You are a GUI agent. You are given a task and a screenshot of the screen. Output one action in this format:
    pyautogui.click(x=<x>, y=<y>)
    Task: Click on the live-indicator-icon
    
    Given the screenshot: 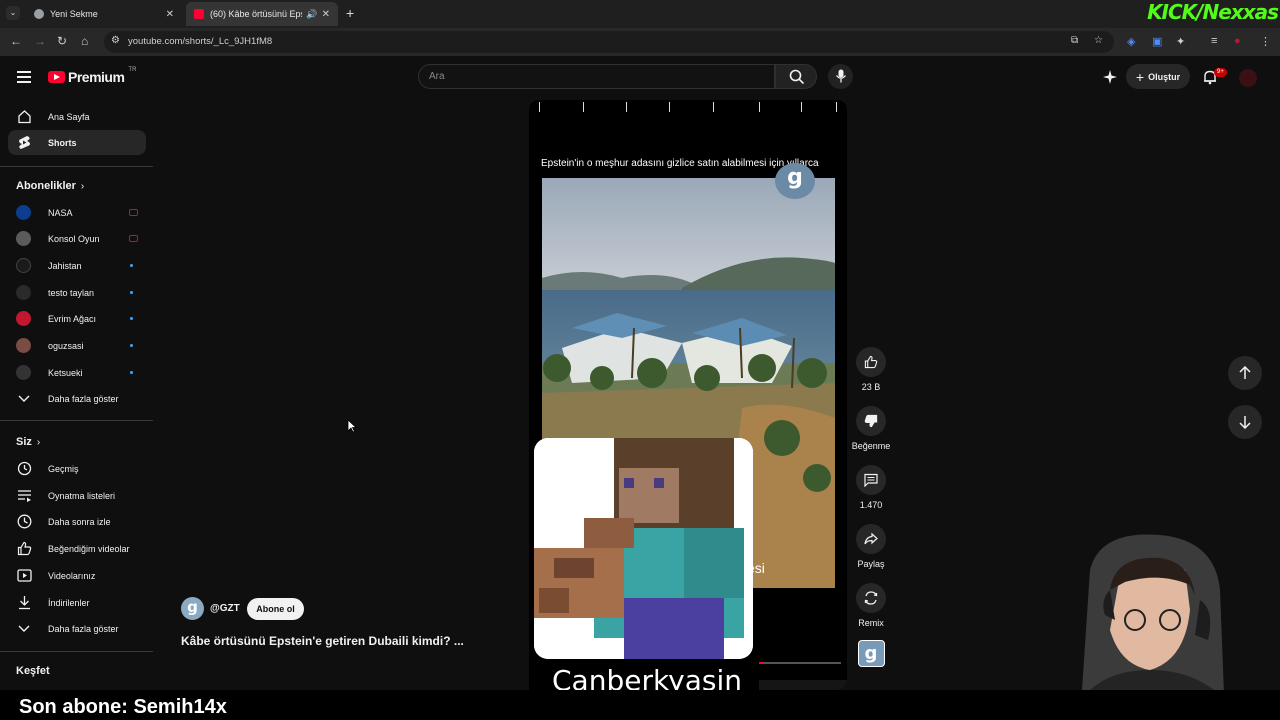 What is the action you would take?
    pyautogui.click(x=133, y=212)
    